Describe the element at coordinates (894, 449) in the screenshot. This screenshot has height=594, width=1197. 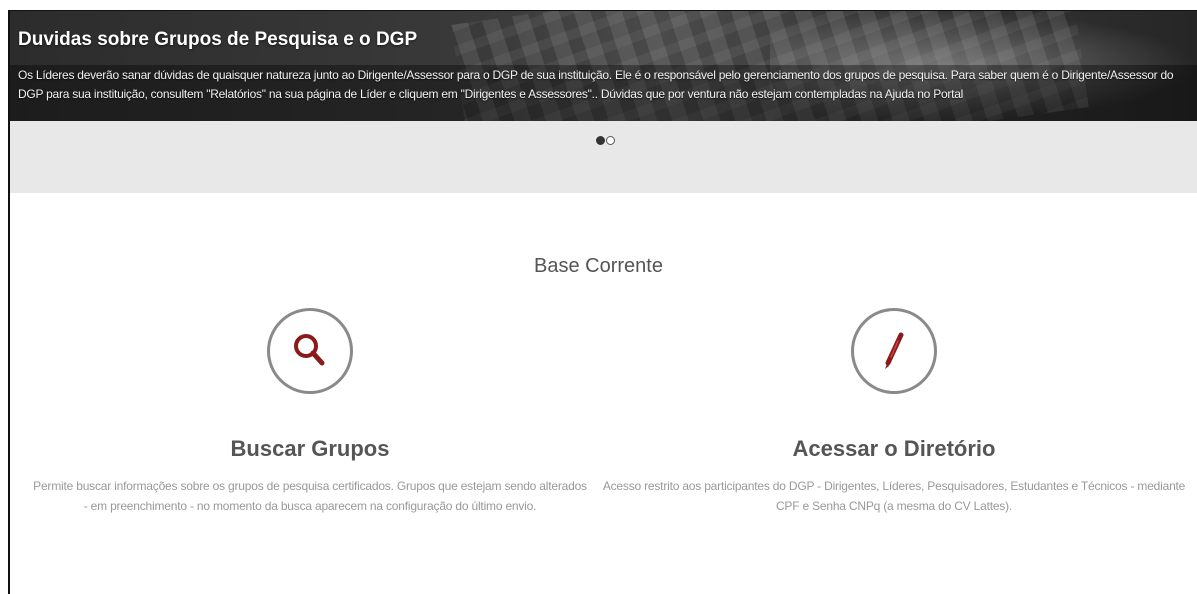
I see `acessar-diretorio-link: Acessar o Diretório` at that location.